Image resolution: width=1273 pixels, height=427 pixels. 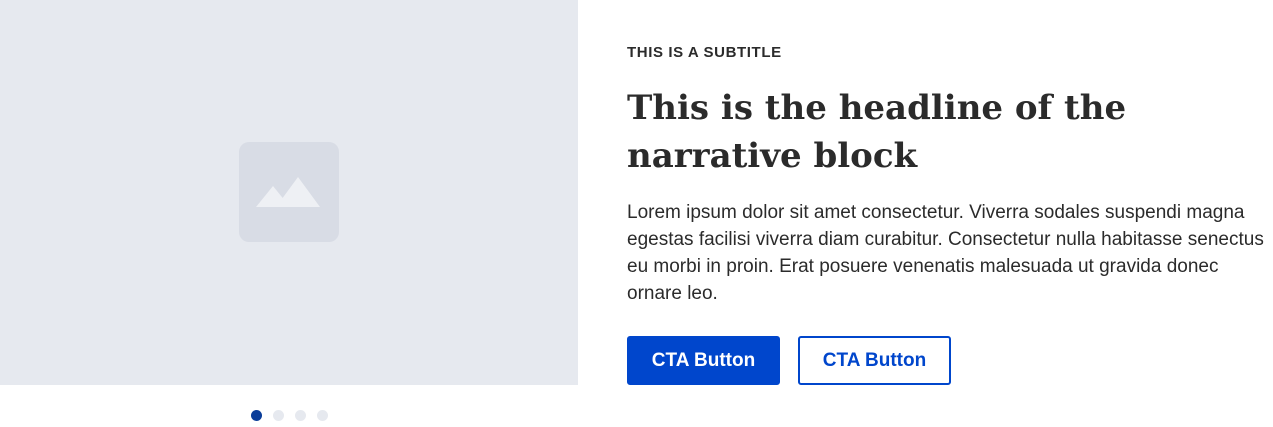 I want to click on subtitle: THIS IS A SUBTITLE, so click(x=704, y=52).